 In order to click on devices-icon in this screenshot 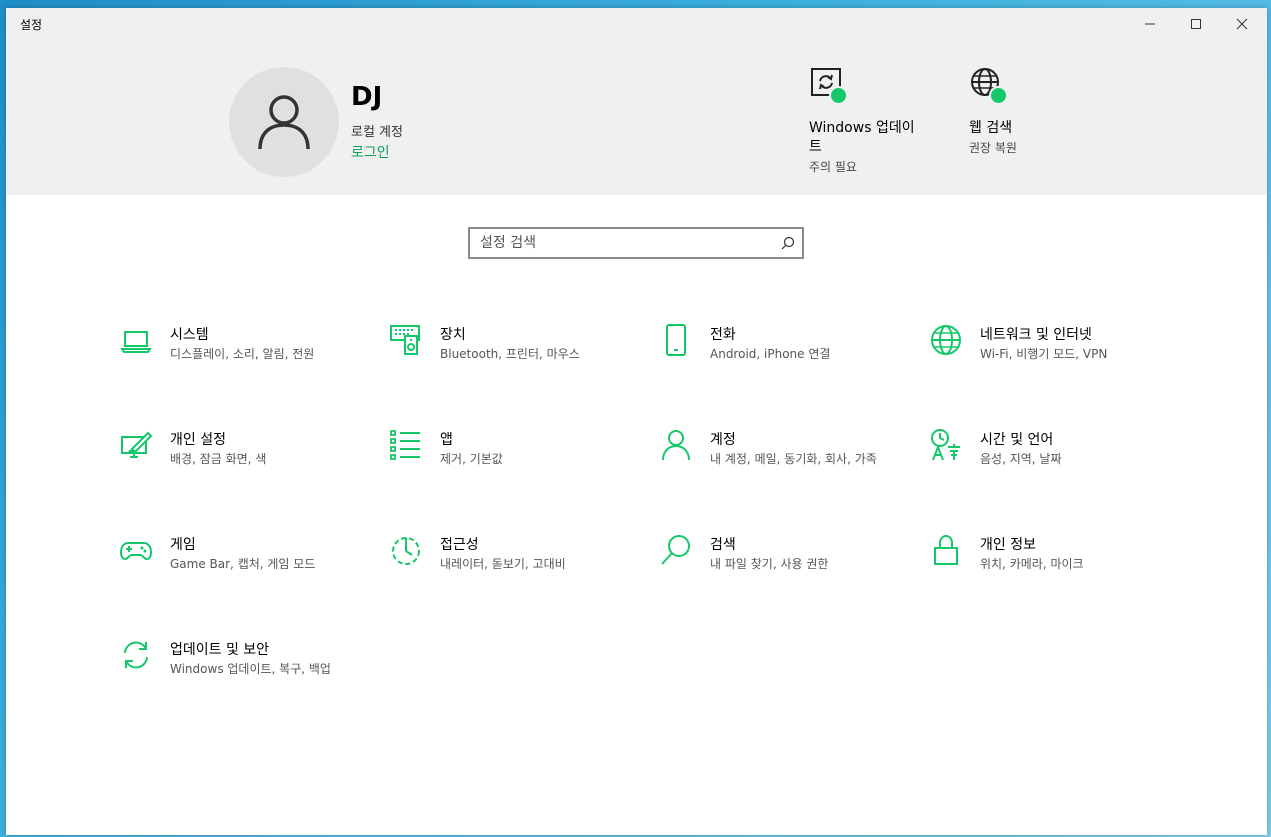, I will do `click(405, 340)`.